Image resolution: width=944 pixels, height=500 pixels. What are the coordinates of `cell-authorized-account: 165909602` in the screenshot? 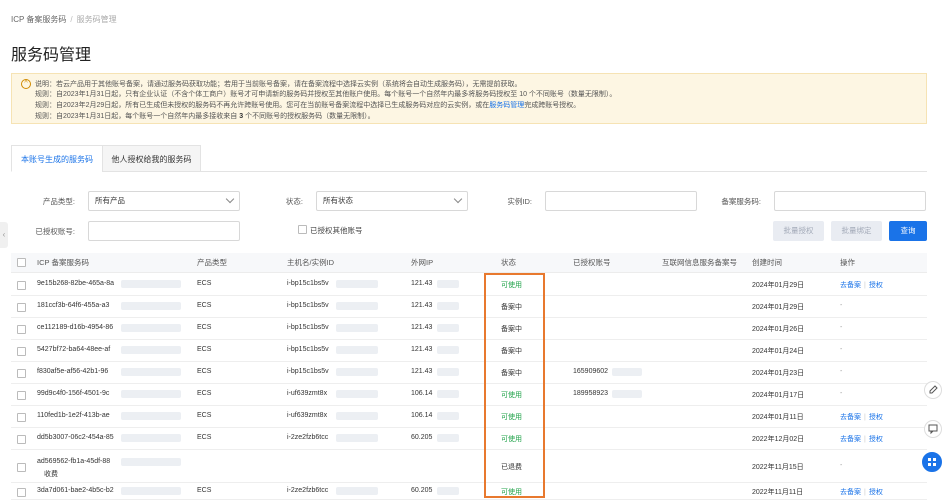 It's located at (591, 371).